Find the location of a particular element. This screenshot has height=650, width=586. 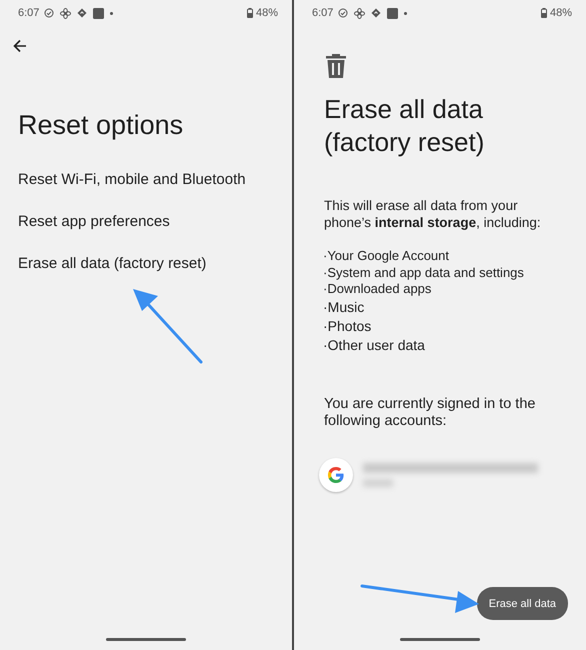

back-button is located at coordinates (20, 46).